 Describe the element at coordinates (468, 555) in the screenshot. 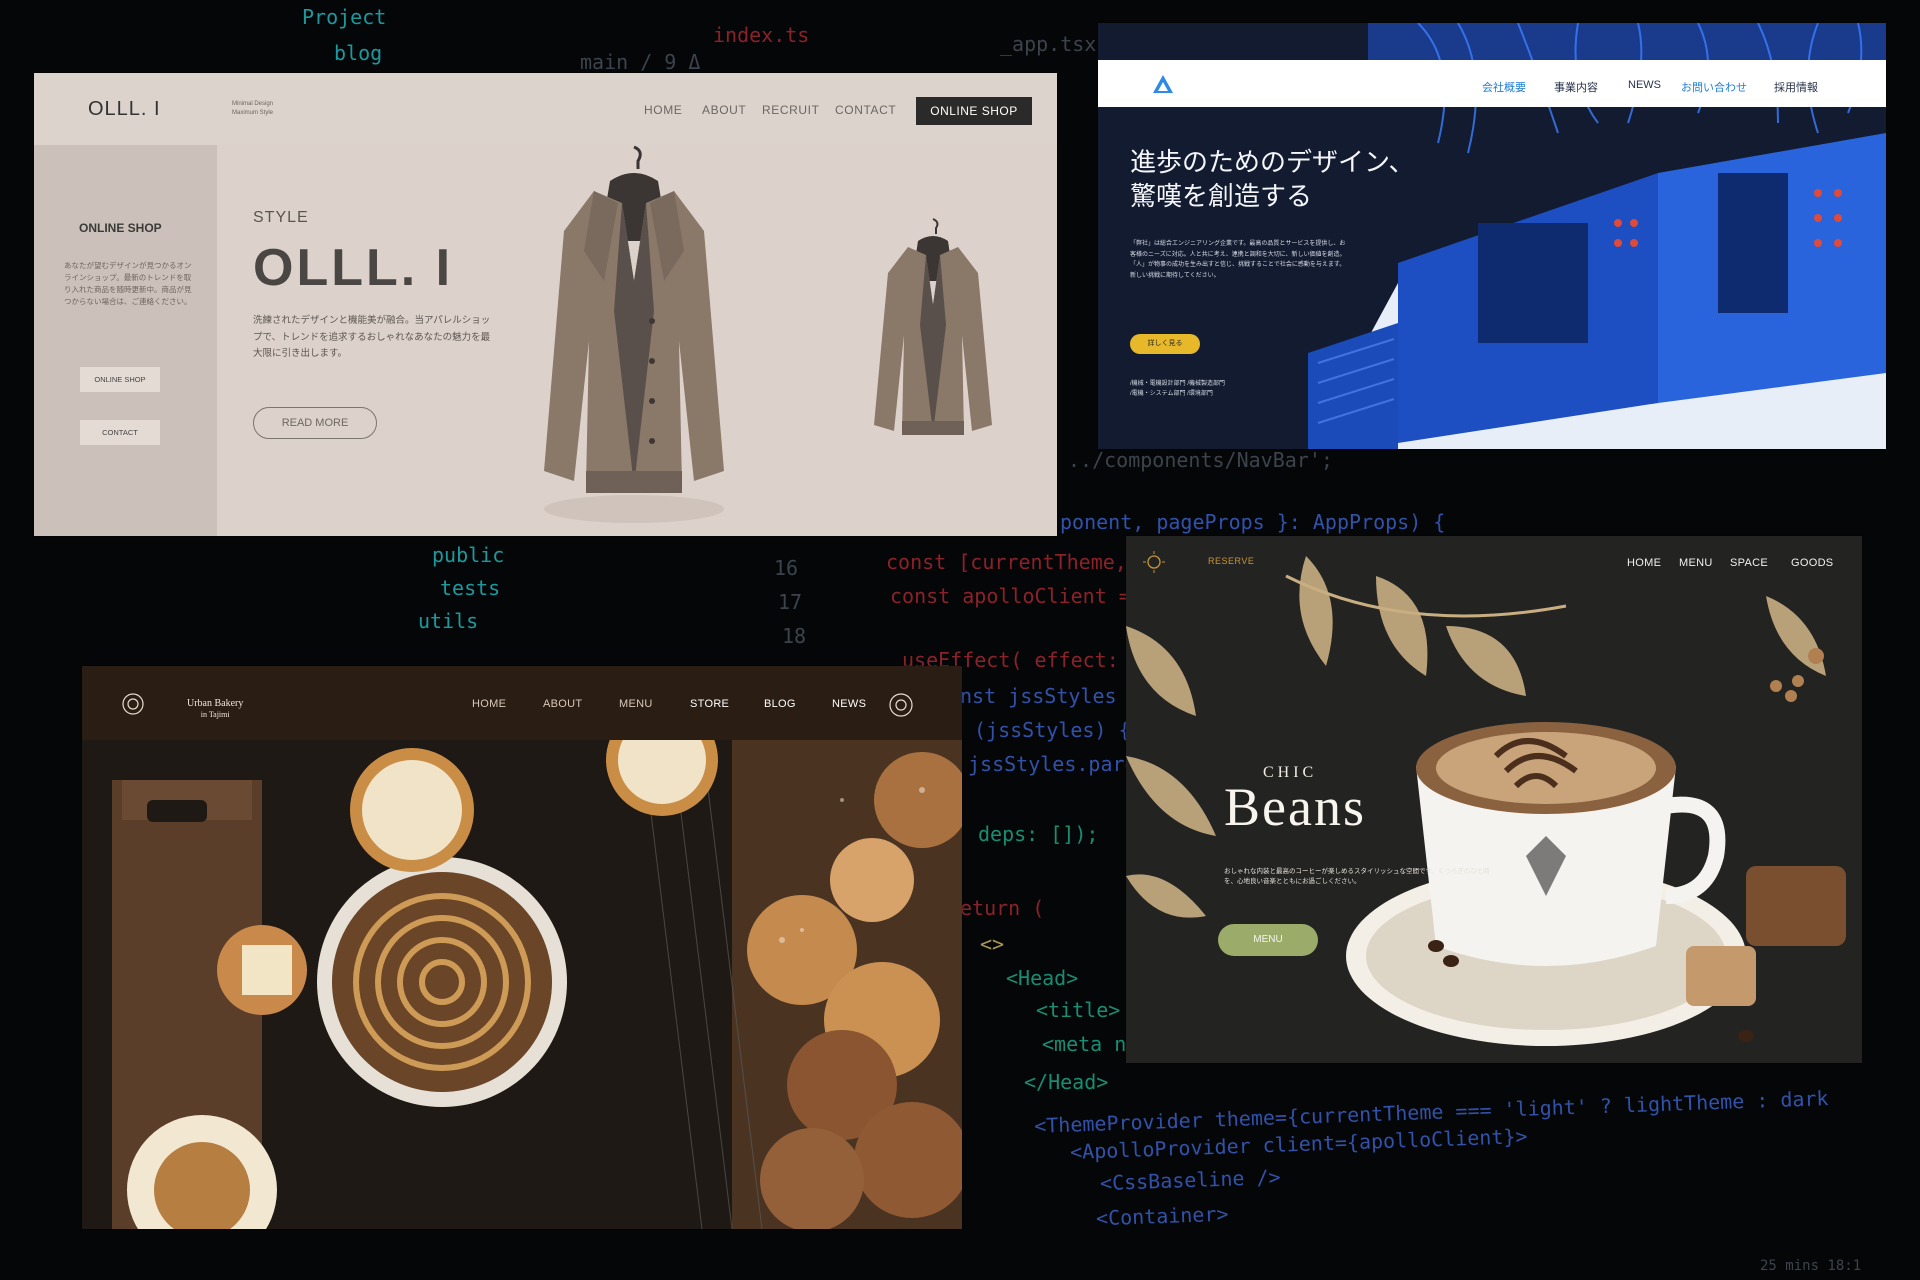

I see `code-line: public` at that location.